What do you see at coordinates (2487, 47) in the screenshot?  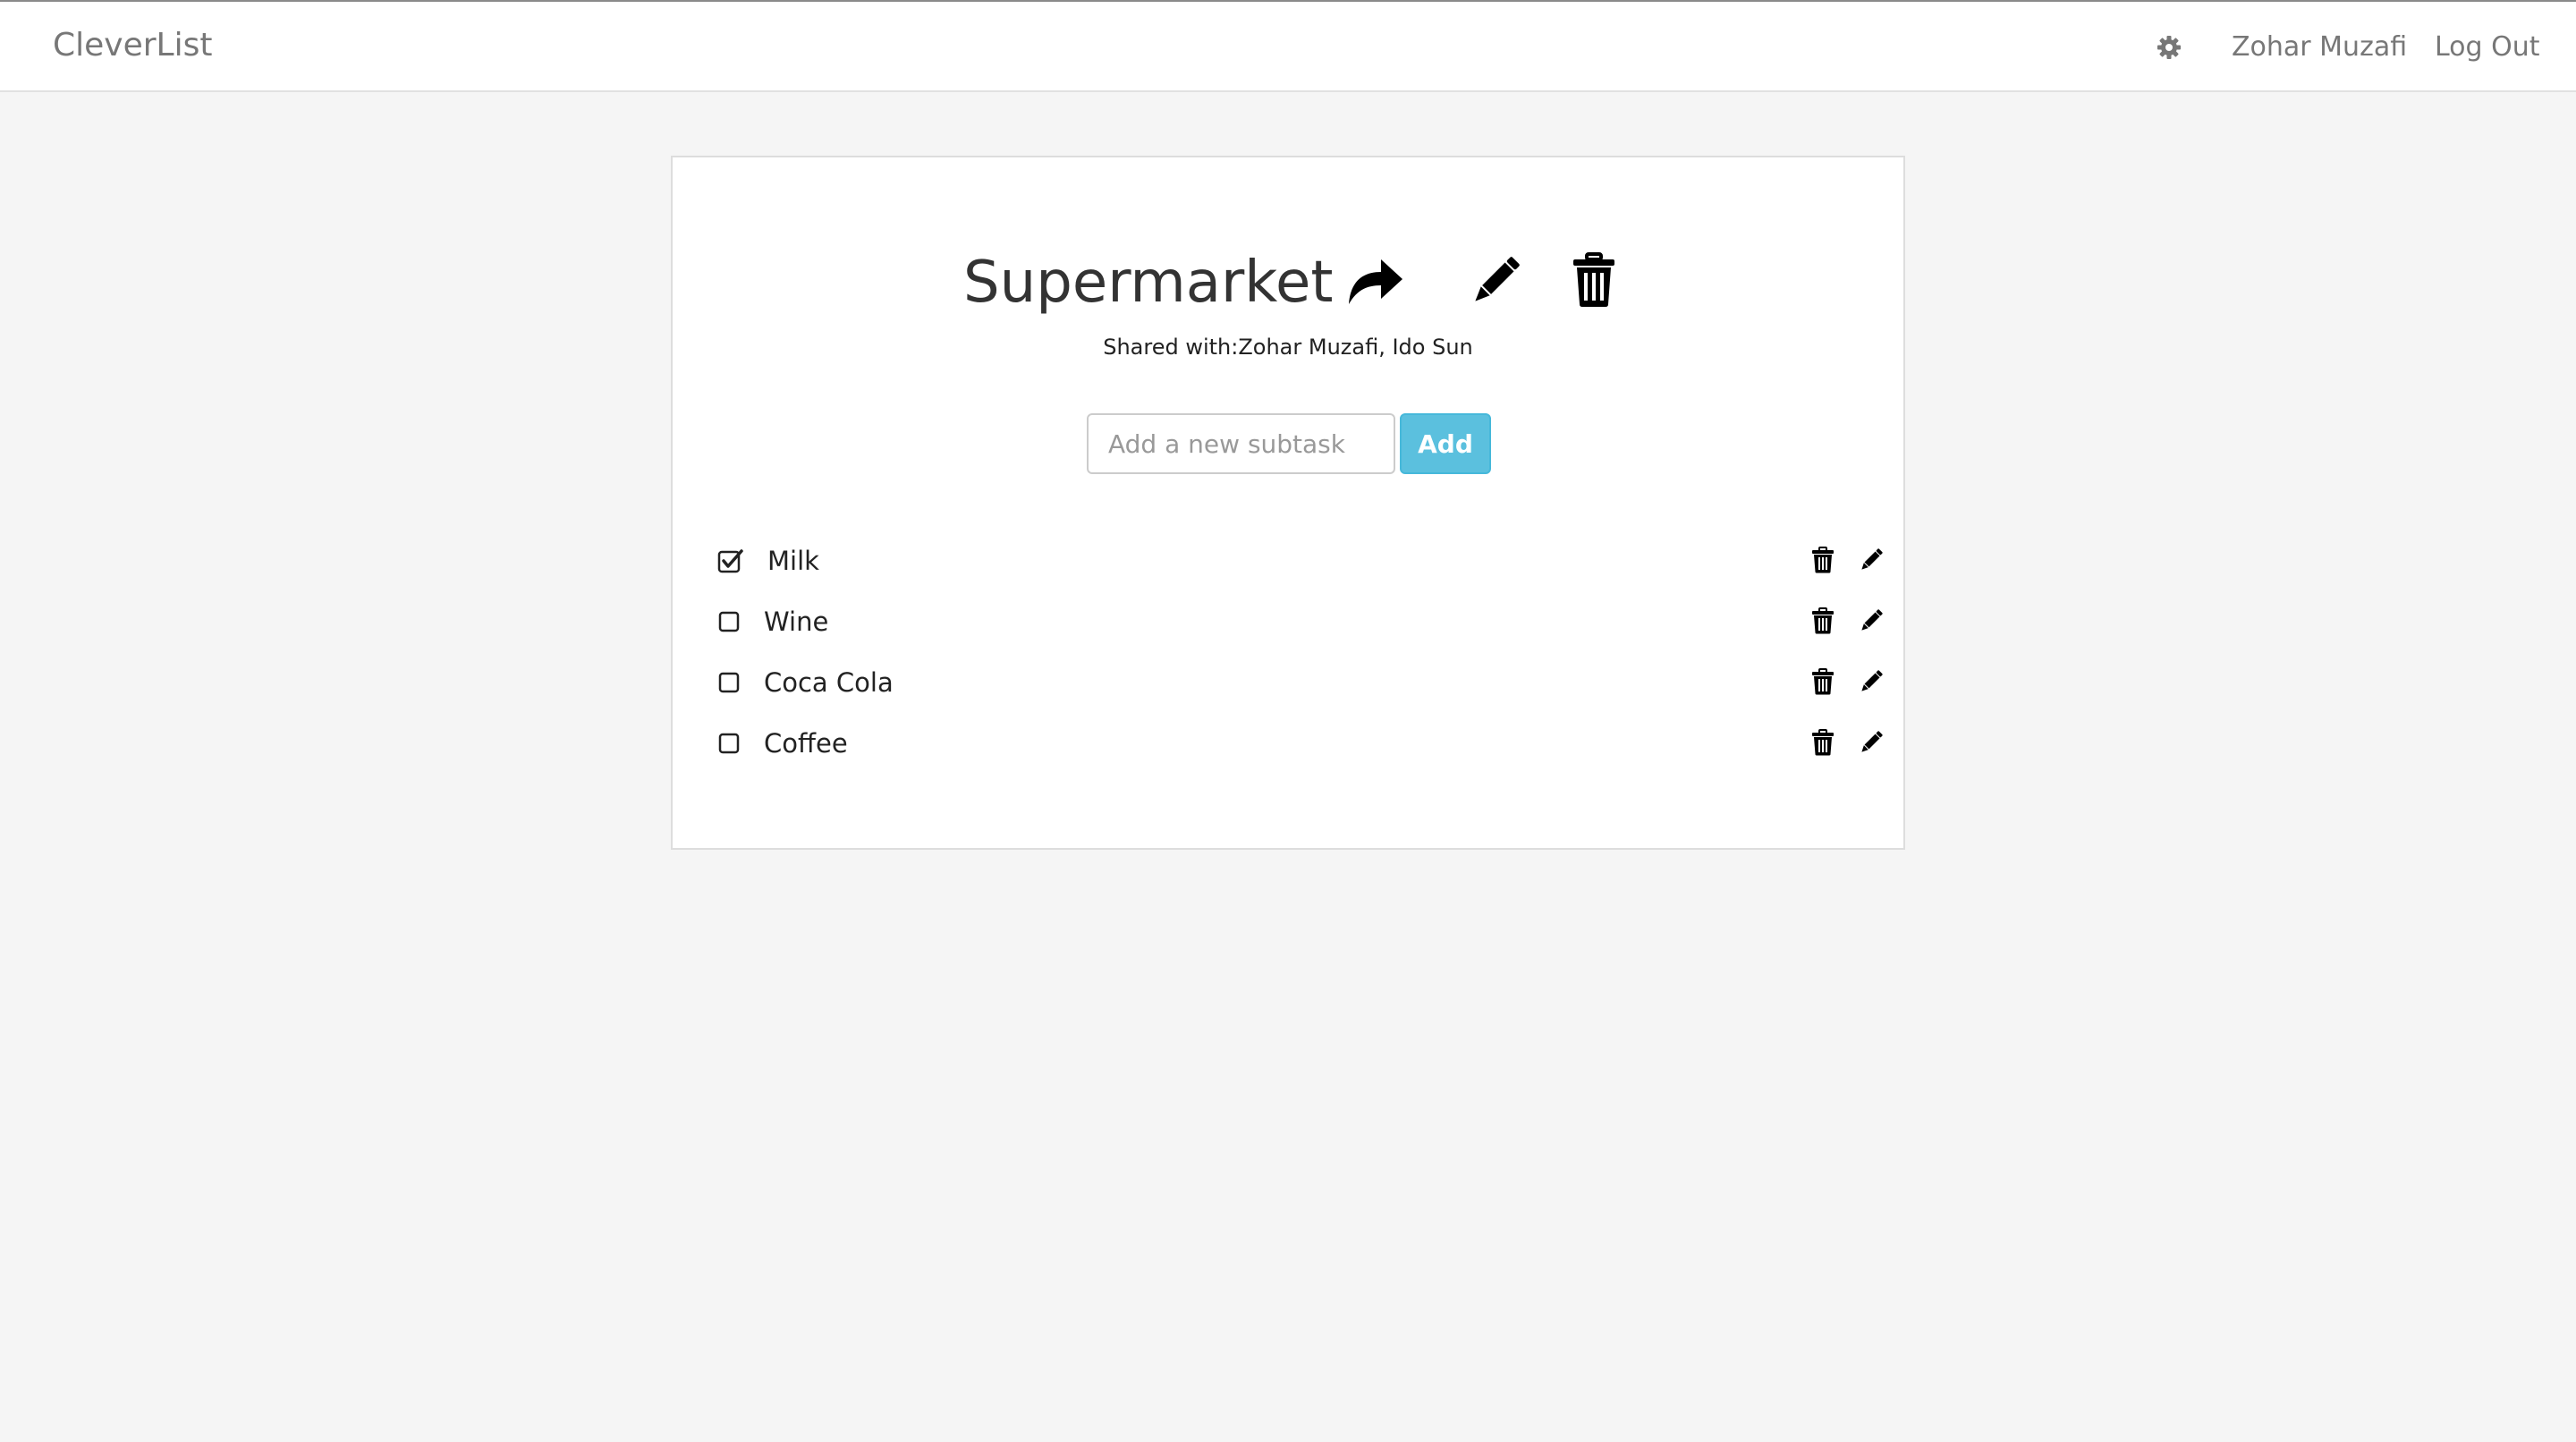 I see `logout-link: Log Out` at bounding box center [2487, 47].